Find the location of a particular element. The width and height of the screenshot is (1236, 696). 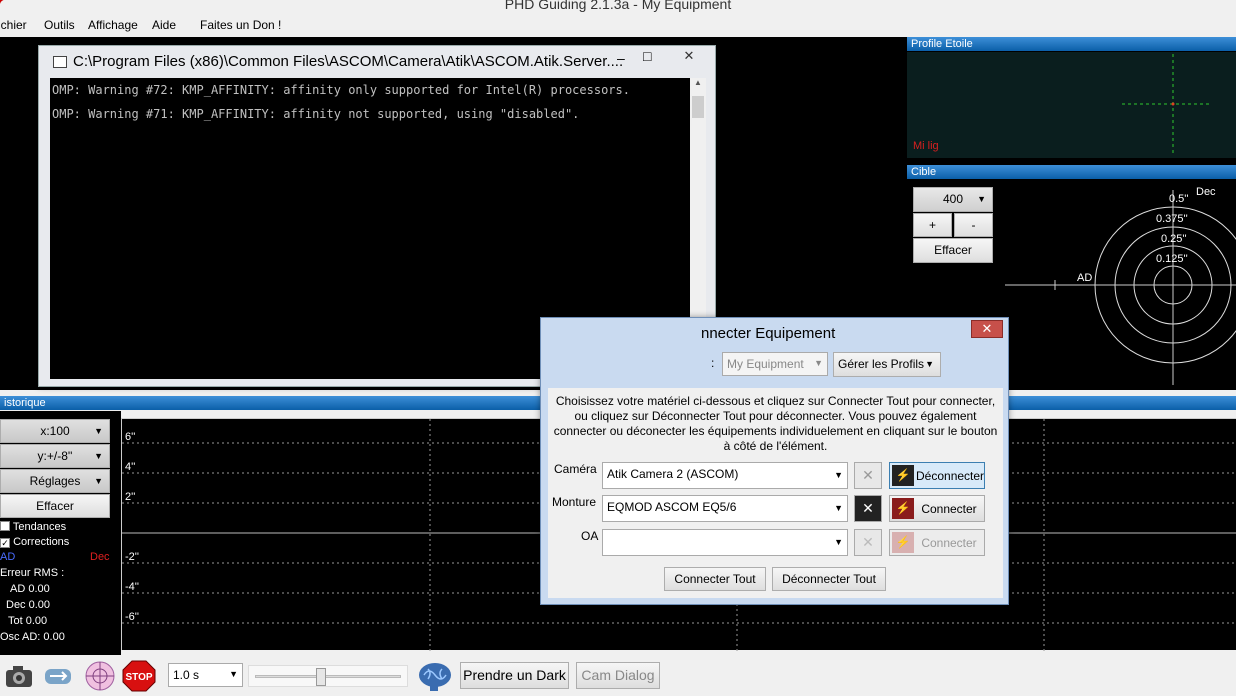

camera-select: Atik Camera 2 (ASCOM) ▼ is located at coordinates (725, 475).